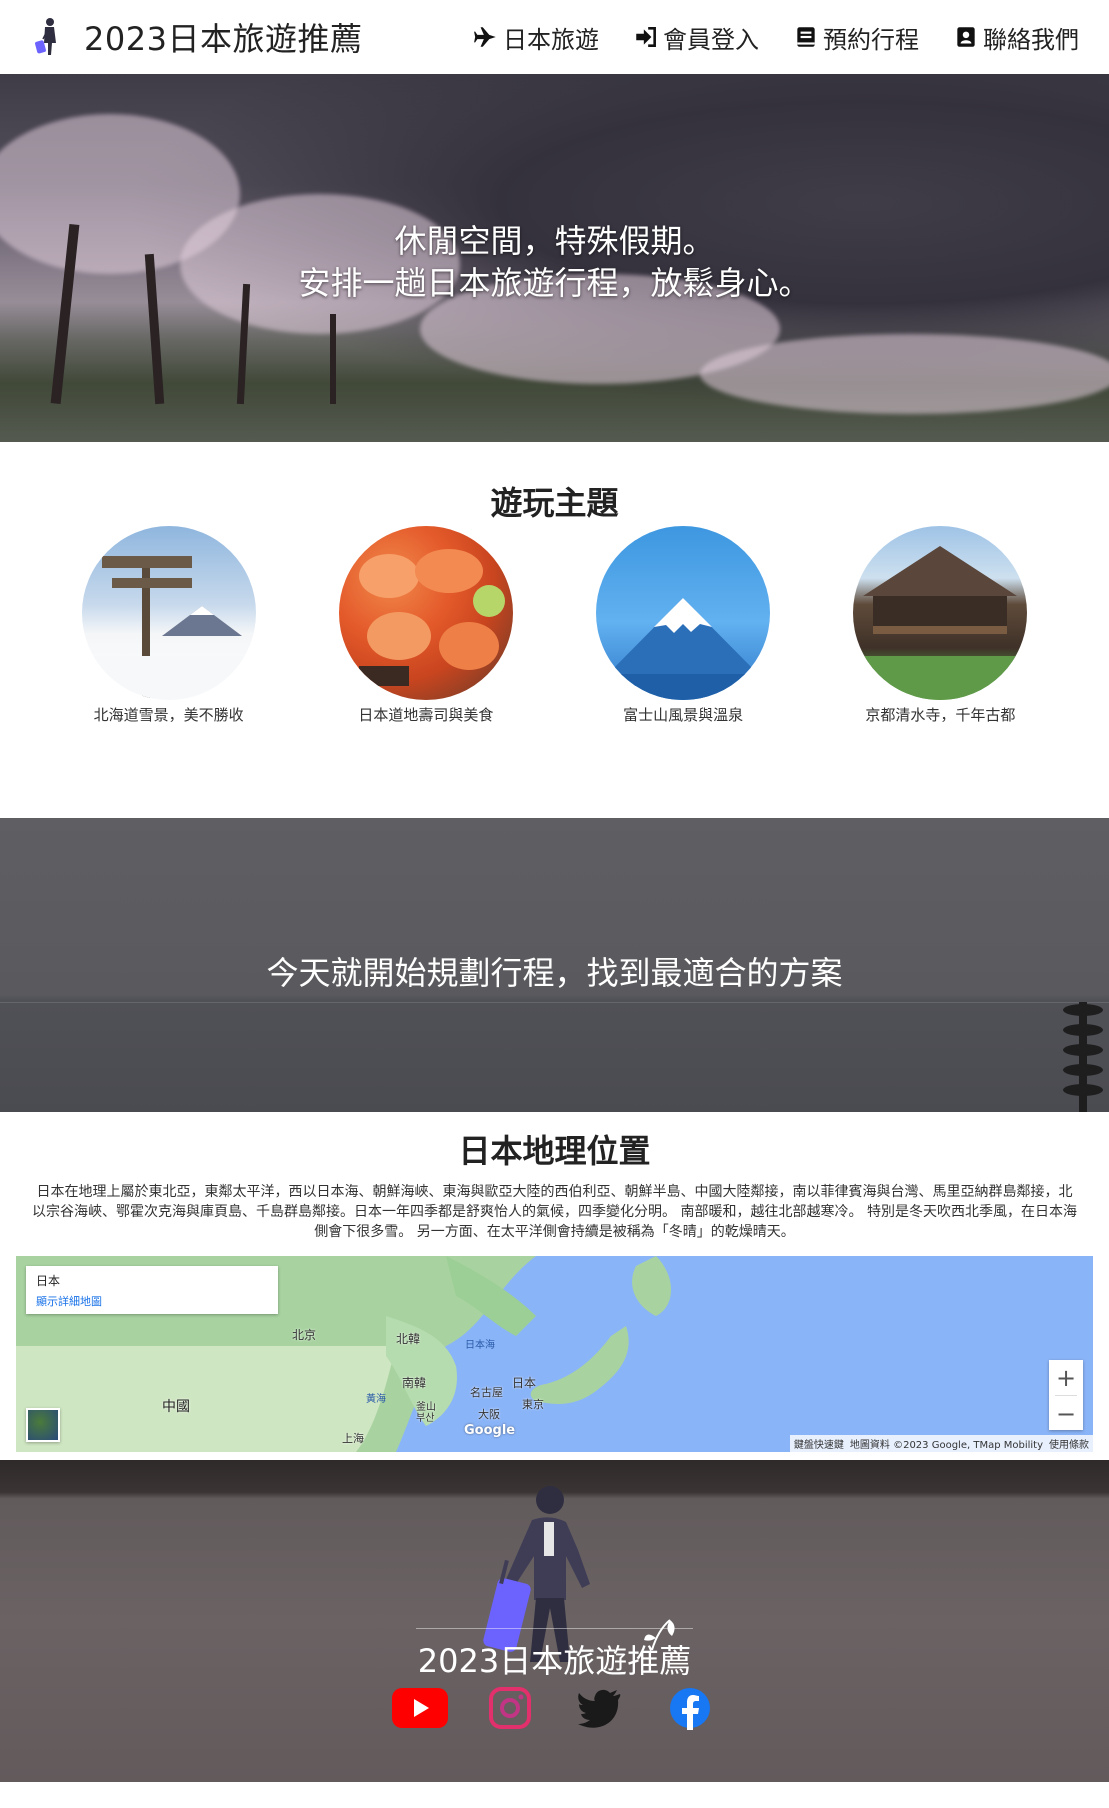  I want to click on mount-fuji-image, so click(683, 613).